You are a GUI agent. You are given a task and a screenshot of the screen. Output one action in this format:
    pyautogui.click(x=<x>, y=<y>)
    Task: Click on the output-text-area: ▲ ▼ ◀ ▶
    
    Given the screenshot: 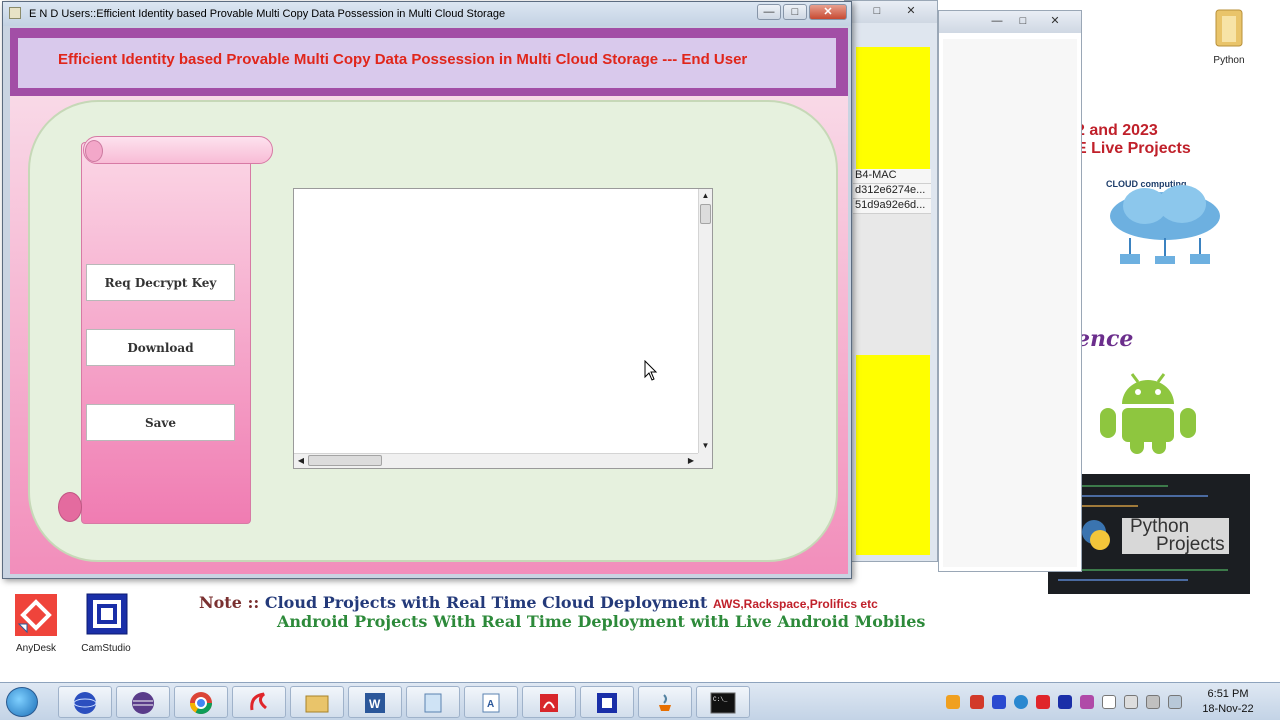 What is the action you would take?
    pyautogui.click(x=503, y=328)
    